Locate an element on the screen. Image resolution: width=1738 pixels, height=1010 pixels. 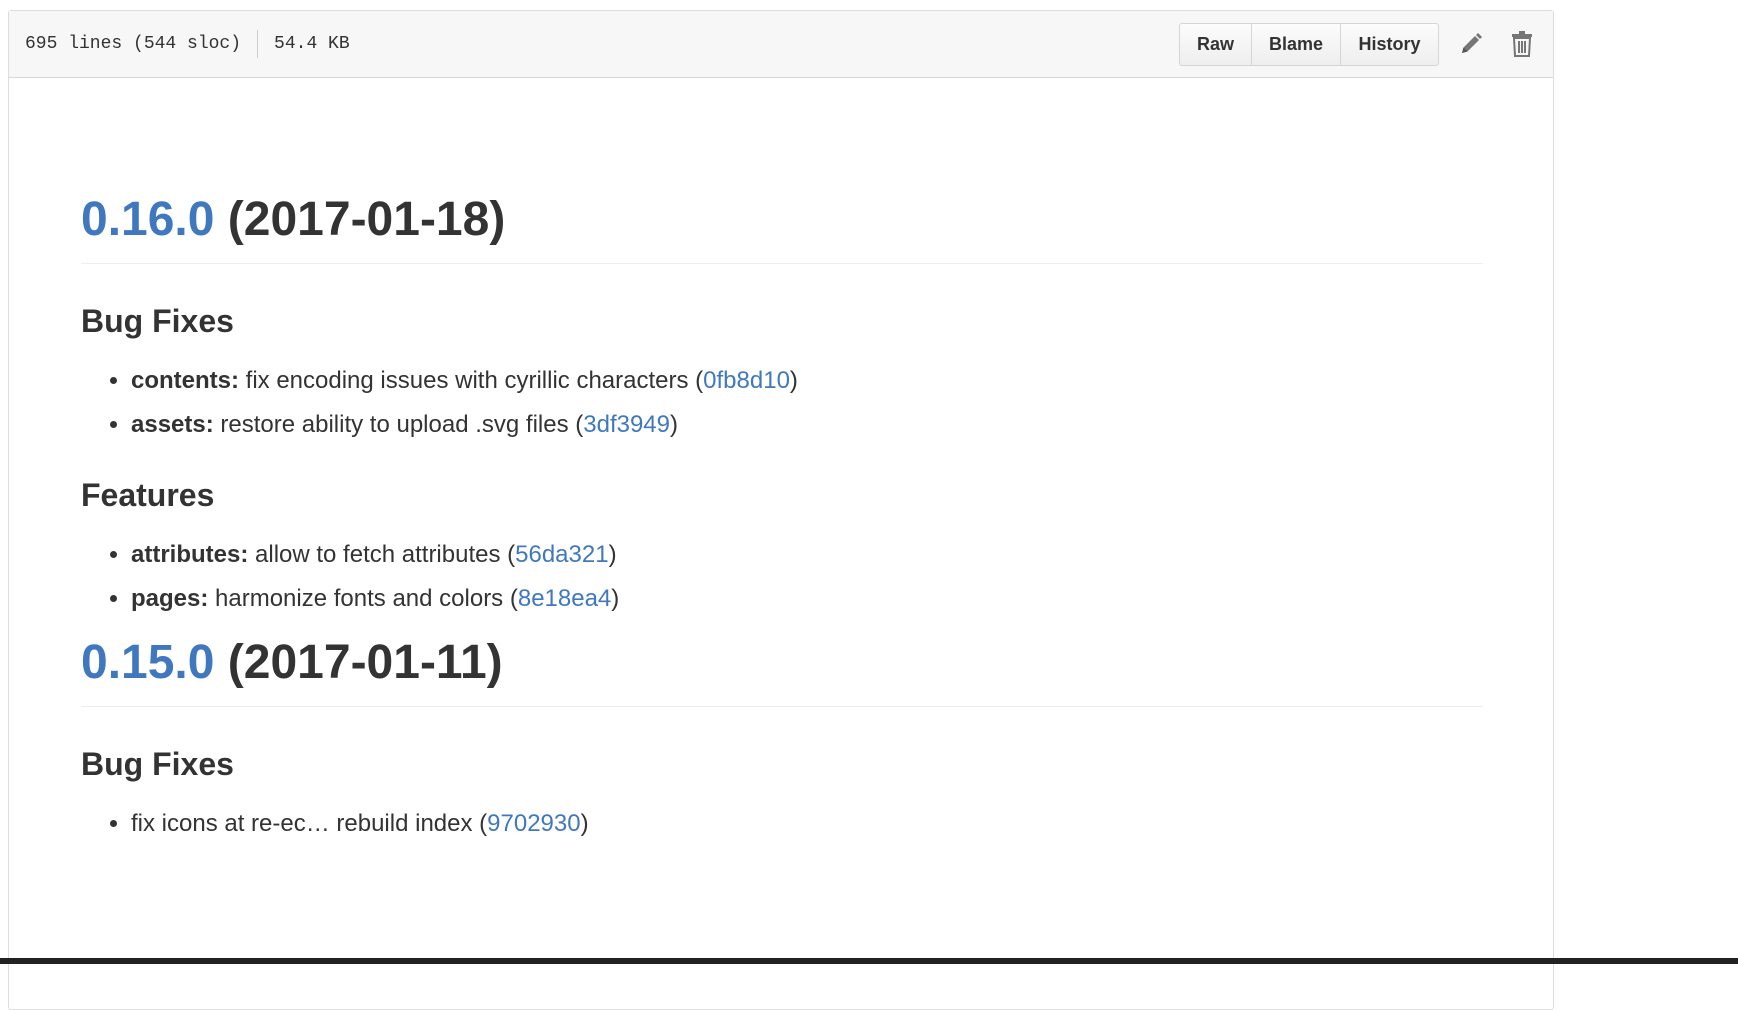
item-text: restore ability to upload .svg files ( is located at coordinates (398, 424).